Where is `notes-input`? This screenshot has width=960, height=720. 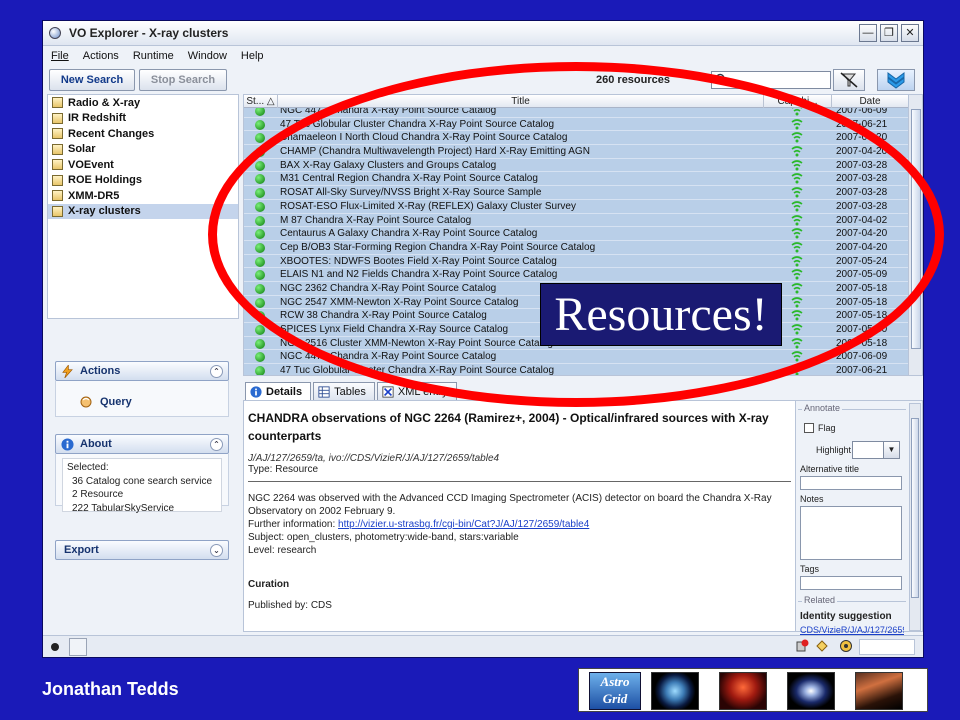 notes-input is located at coordinates (851, 533).